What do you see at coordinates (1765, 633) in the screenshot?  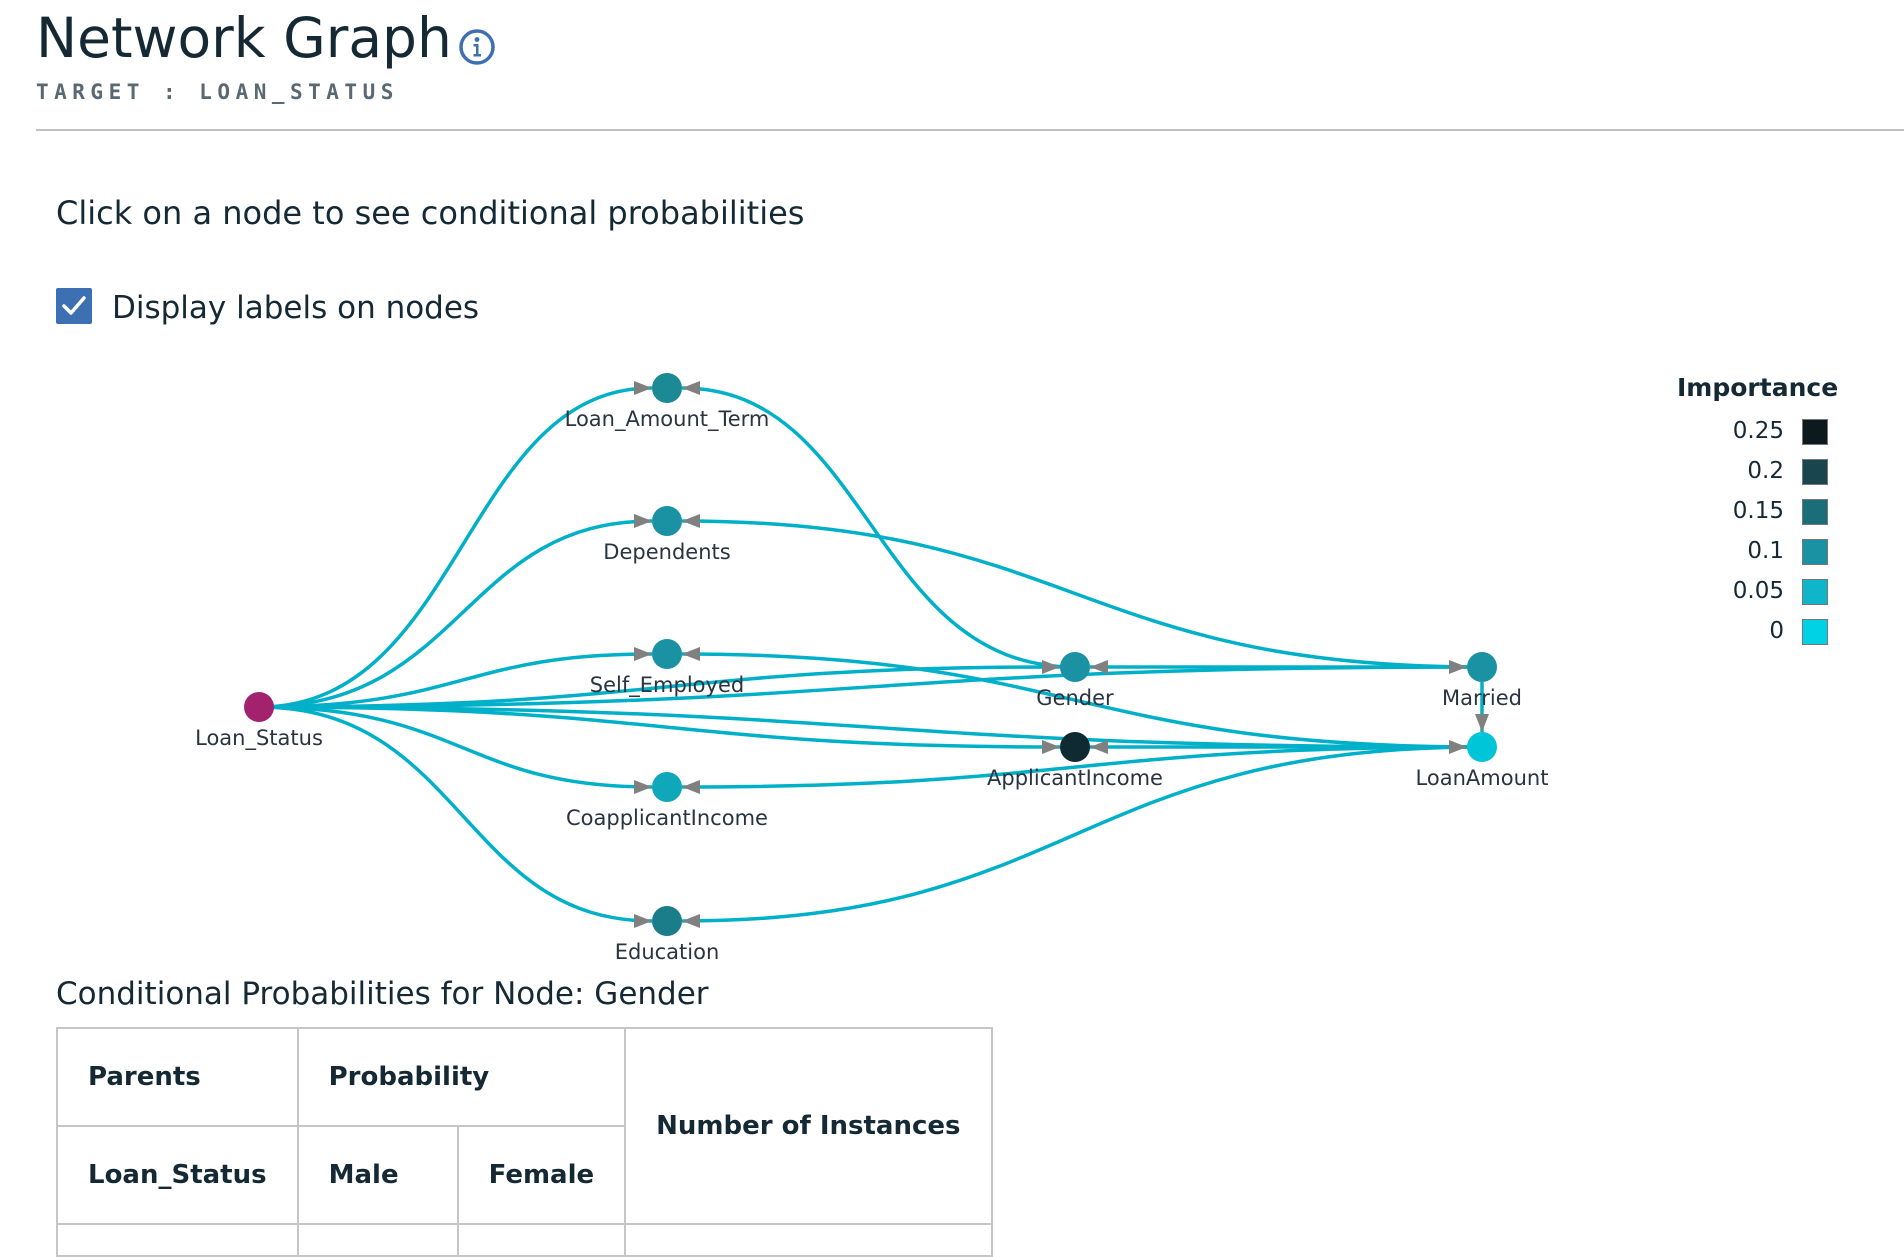 I see `legend-item: 0` at bounding box center [1765, 633].